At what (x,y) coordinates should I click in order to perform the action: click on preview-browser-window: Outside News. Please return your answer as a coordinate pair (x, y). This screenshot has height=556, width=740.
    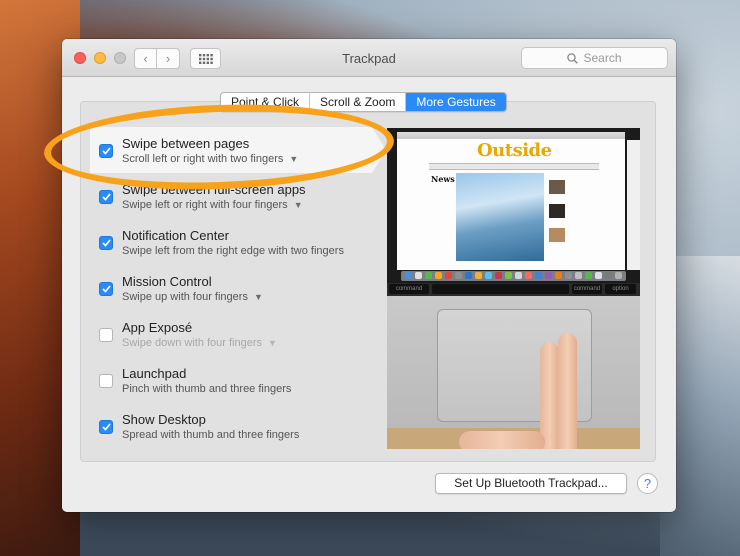
    Looking at the image, I should click on (511, 201).